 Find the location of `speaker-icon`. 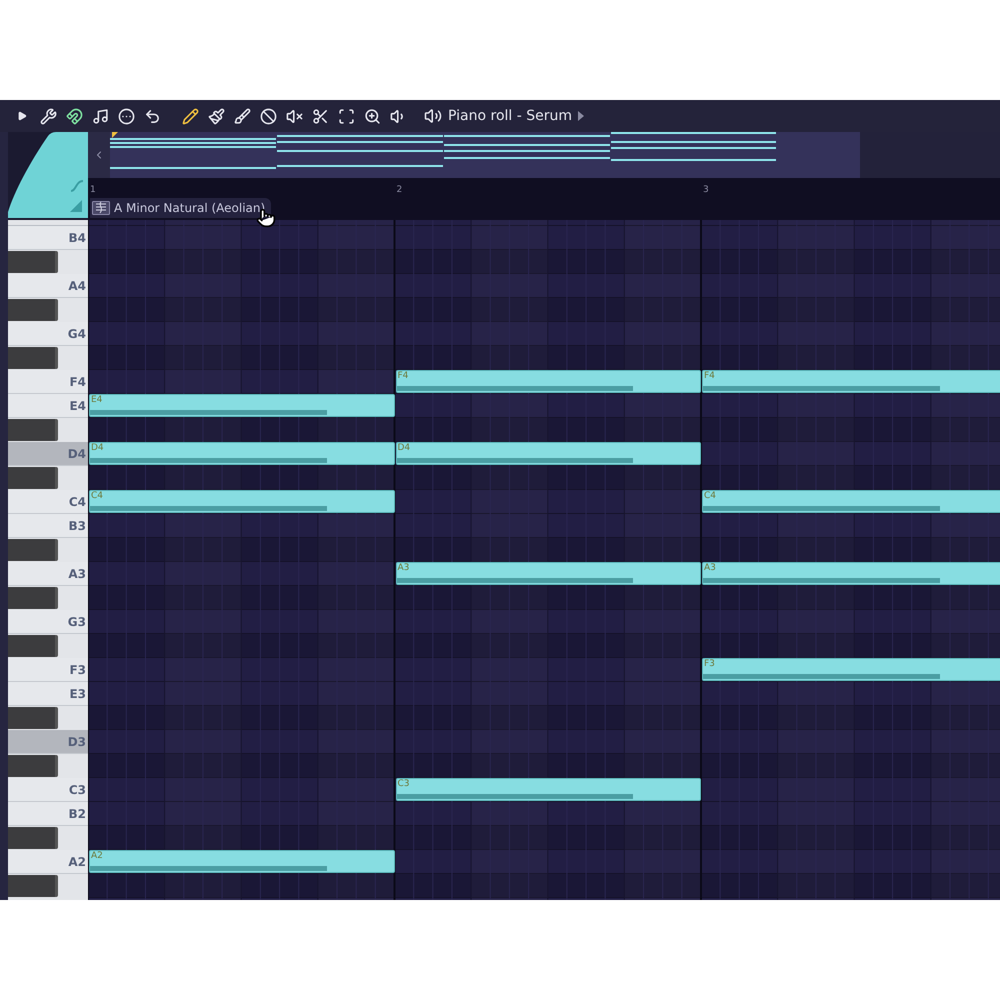

speaker-icon is located at coordinates (433, 116).